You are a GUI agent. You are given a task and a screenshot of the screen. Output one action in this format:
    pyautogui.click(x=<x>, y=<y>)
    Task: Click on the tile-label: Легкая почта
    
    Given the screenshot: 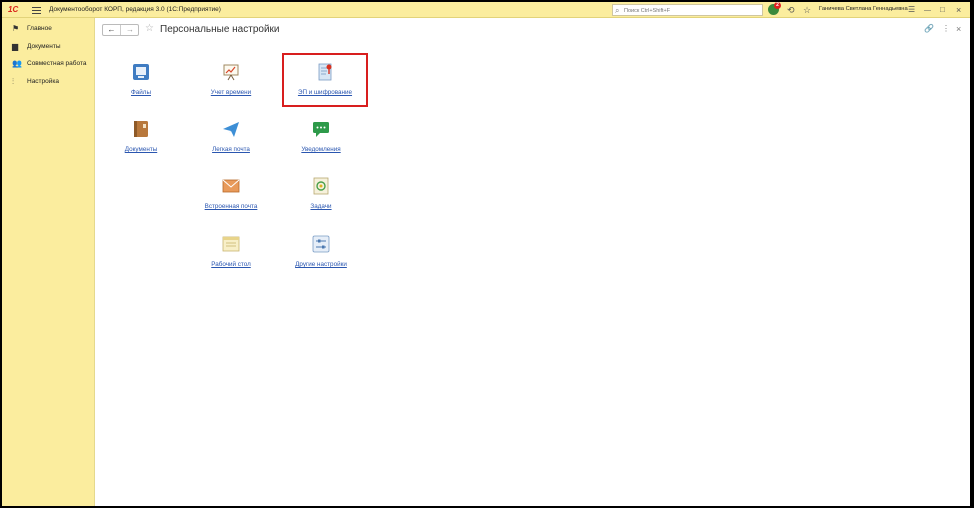 What is the action you would take?
    pyautogui.click(x=231, y=149)
    